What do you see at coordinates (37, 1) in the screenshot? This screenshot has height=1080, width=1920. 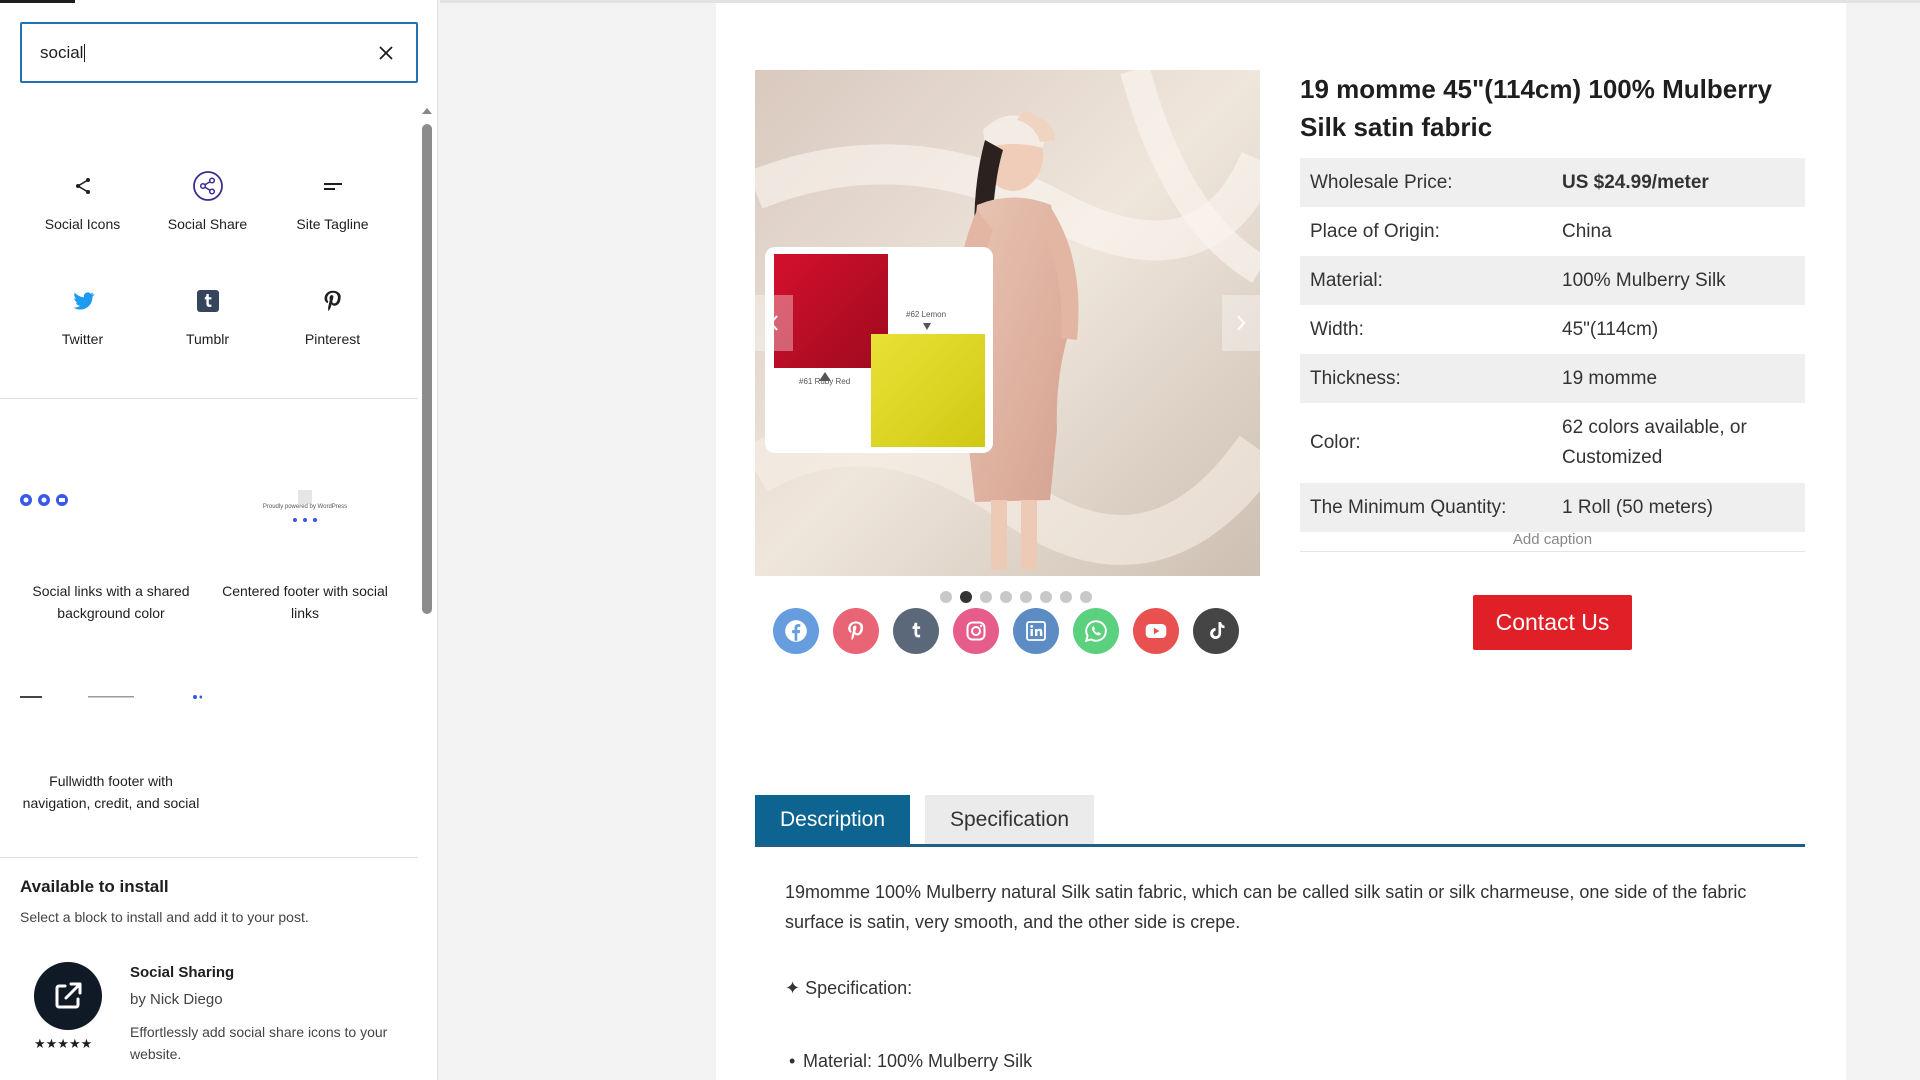 I see `top-accent-bar` at bounding box center [37, 1].